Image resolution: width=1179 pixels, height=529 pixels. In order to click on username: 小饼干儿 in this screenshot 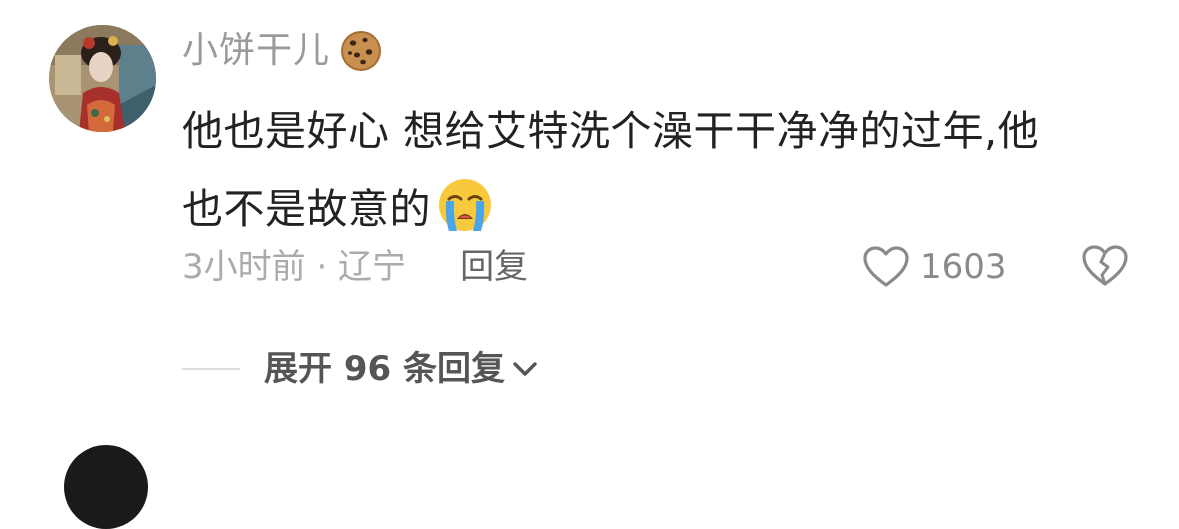, I will do `click(256, 51)`.